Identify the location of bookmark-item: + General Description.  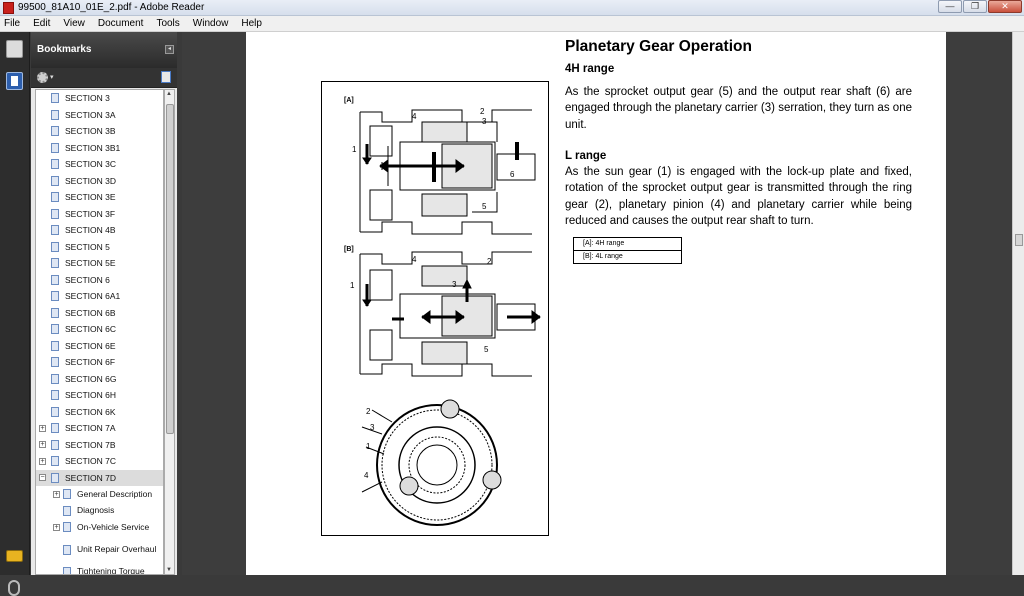
(99, 494).